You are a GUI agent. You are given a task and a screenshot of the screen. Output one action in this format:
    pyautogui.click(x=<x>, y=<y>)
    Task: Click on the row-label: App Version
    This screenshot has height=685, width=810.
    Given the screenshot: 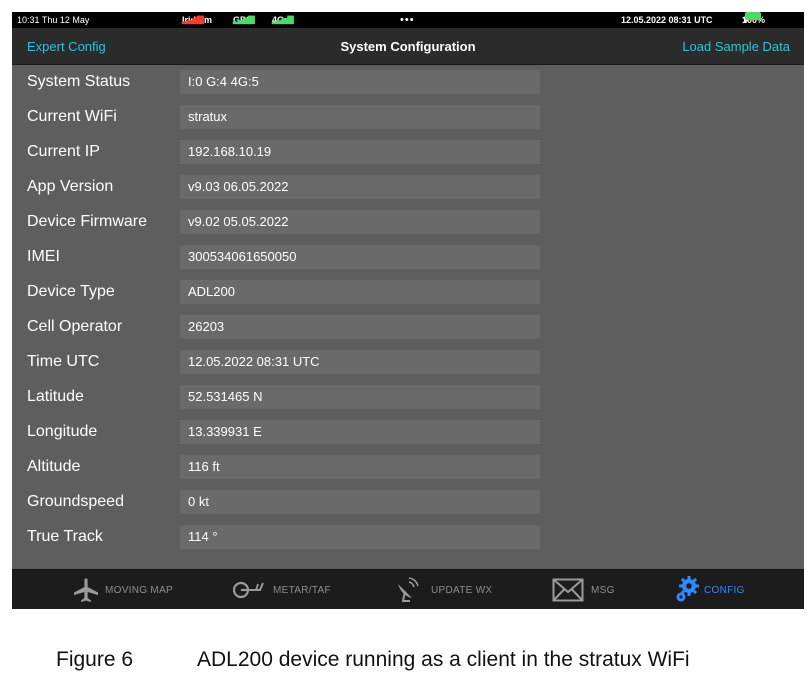 What is the action you would take?
    pyautogui.click(x=70, y=186)
    